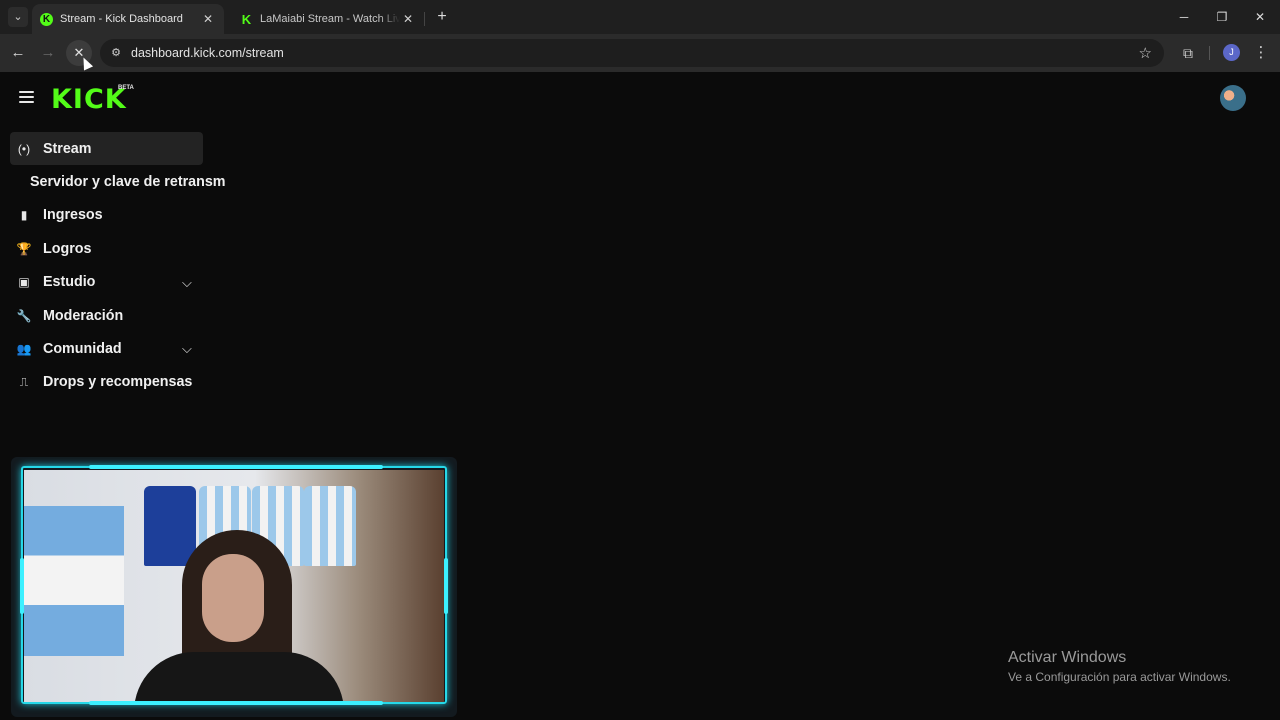 The image size is (1280, 720). I want to click on community-icon: 👥, so click(24, 349).